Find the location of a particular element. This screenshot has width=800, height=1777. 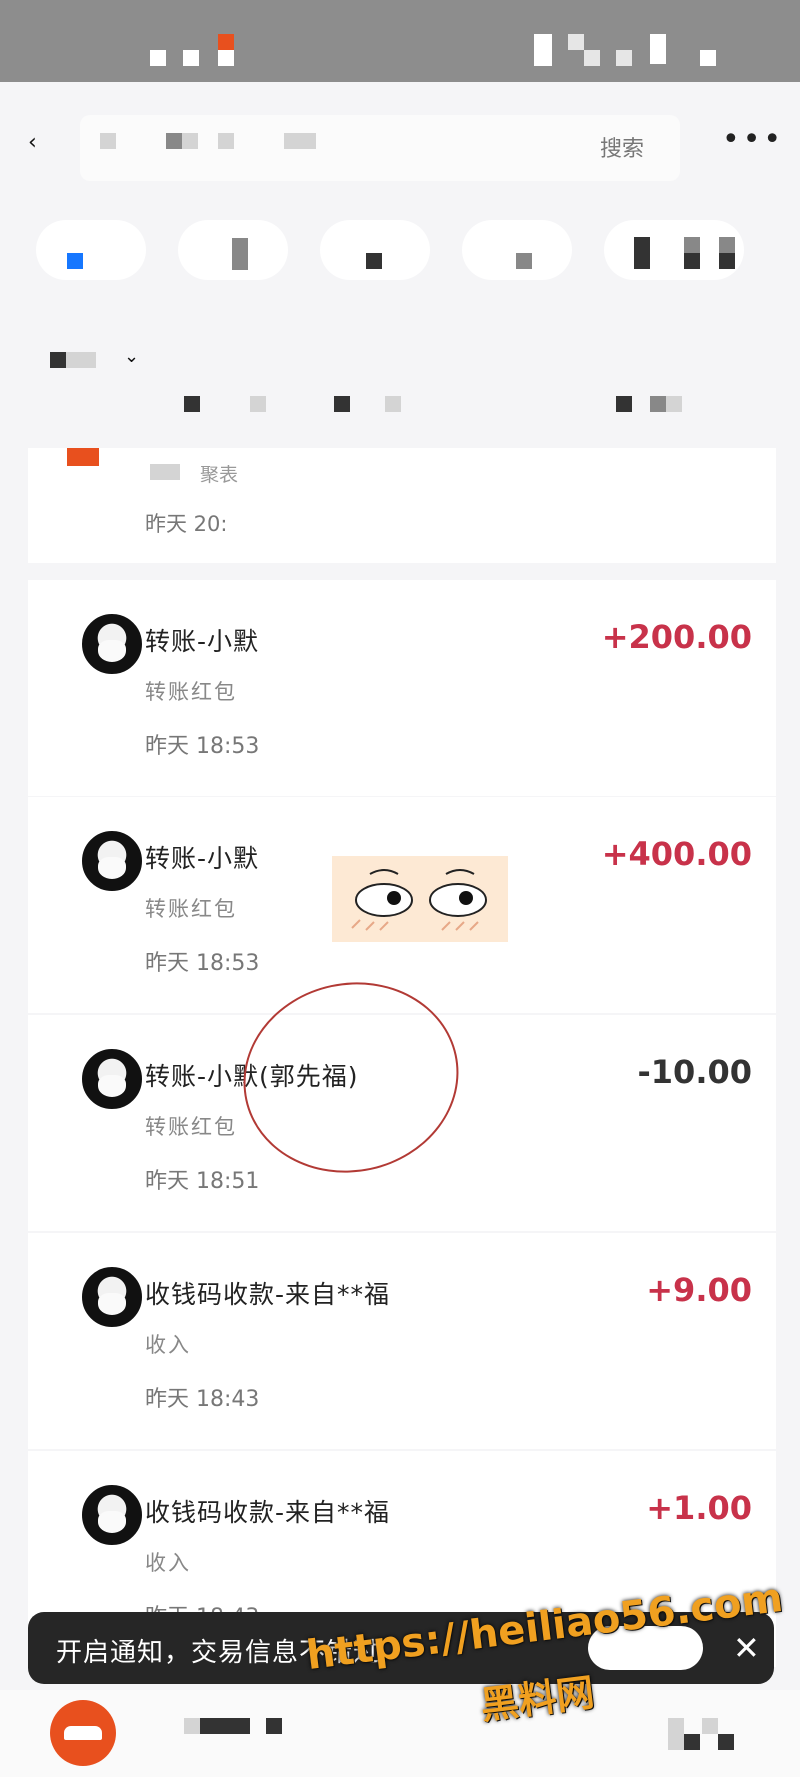

transaction-amount: +9.00 is located at coordinates (699, 1290).